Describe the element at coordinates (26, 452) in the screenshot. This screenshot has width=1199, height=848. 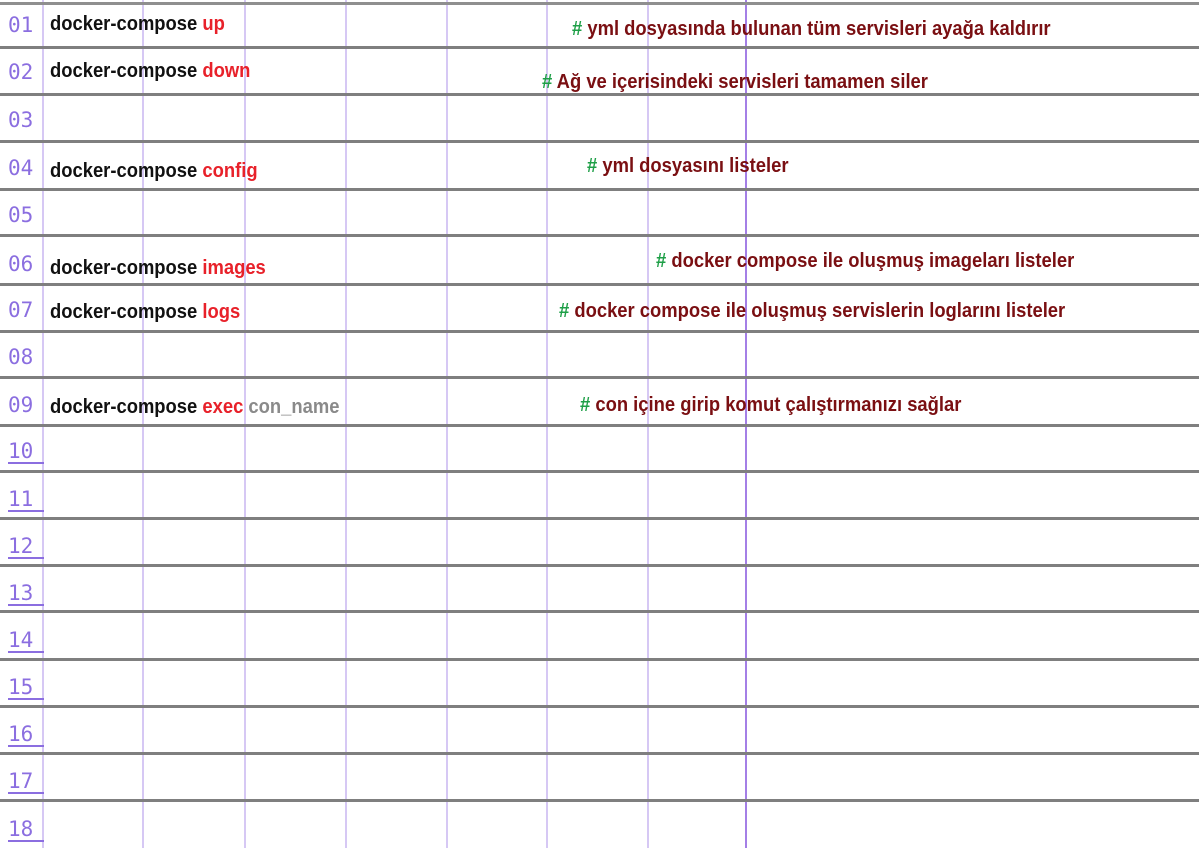
I see `line-number: 10` at that location.